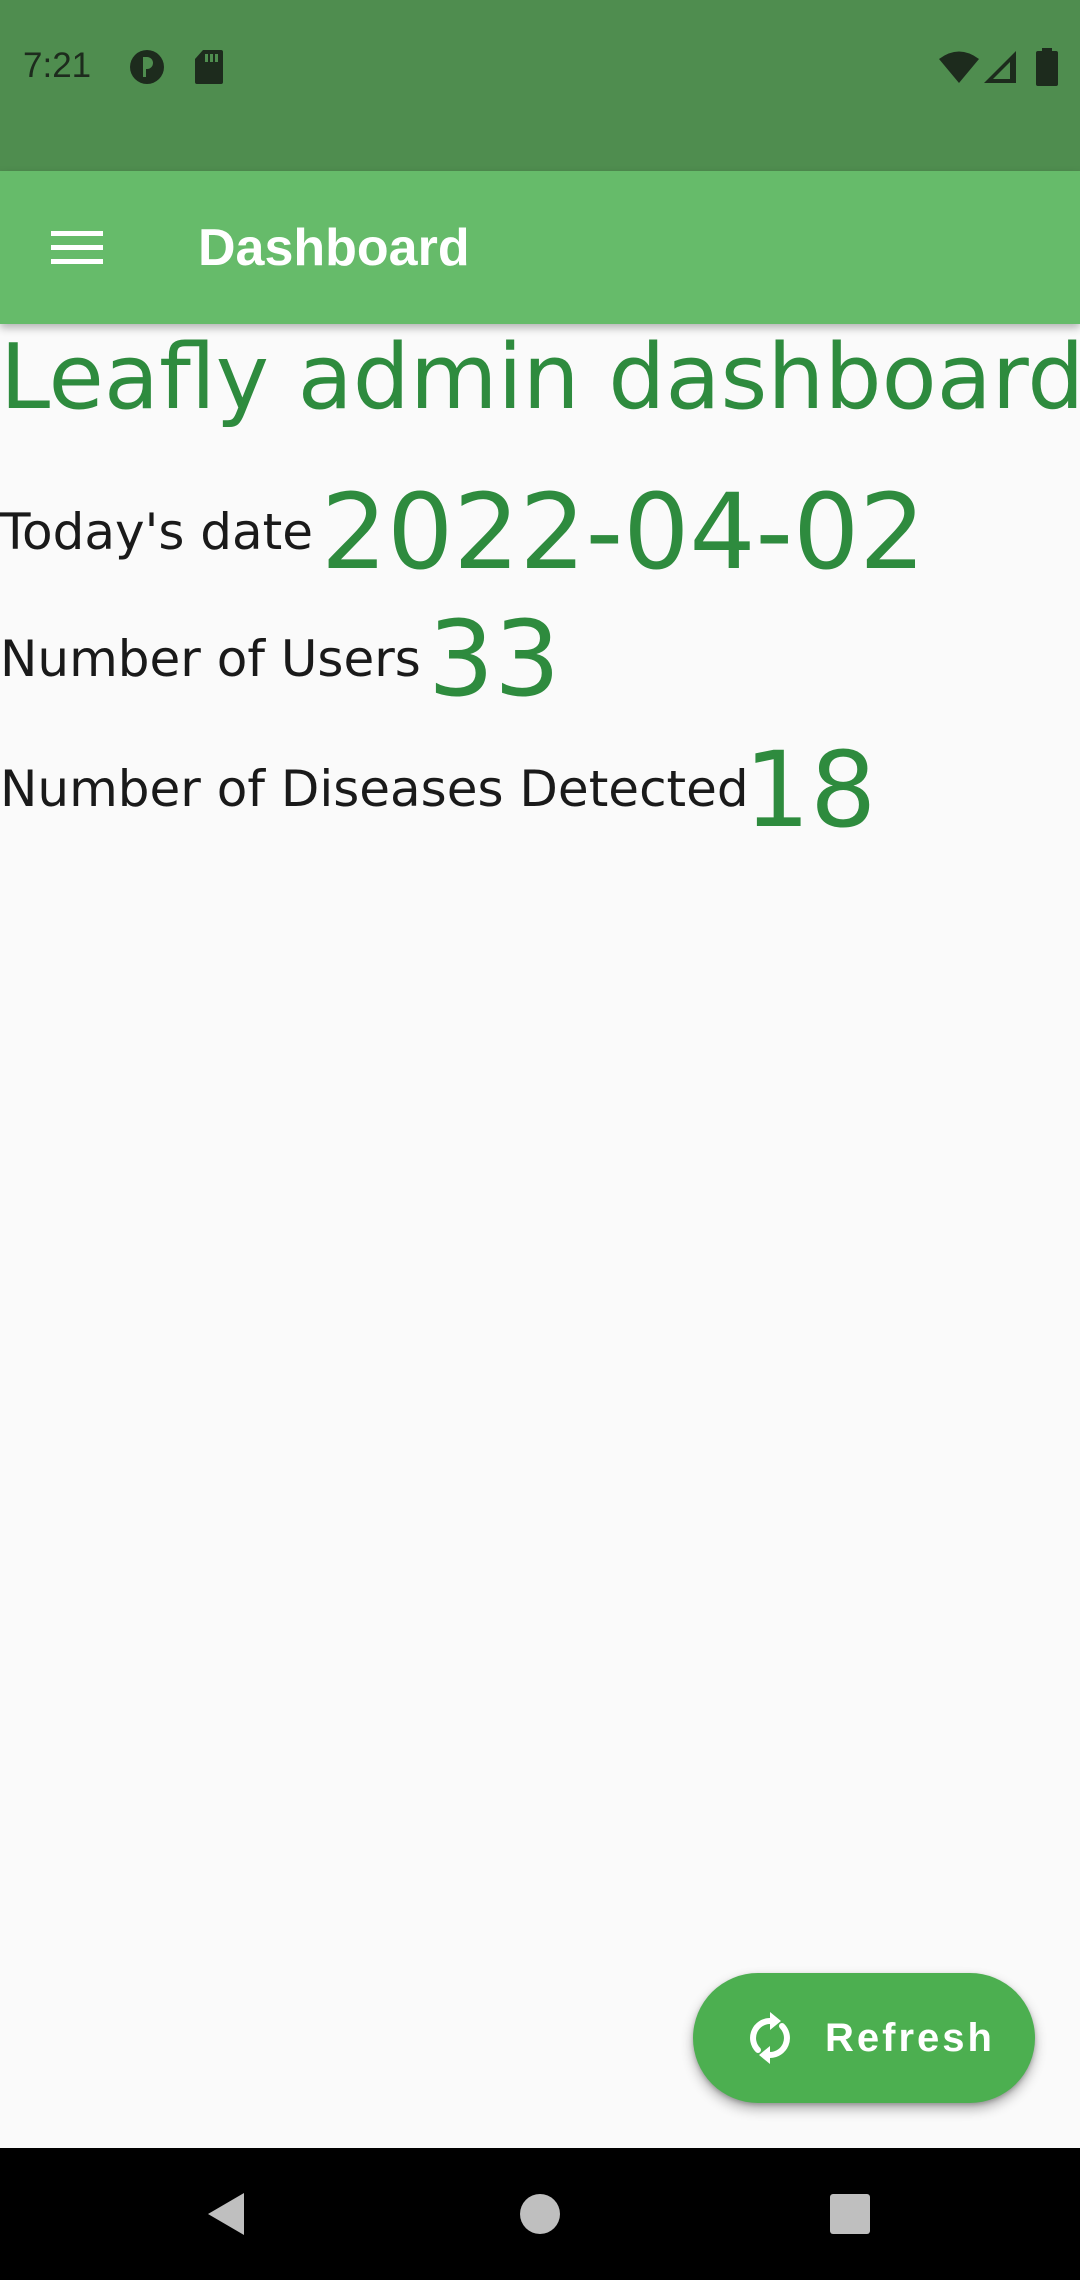 Image resolution: width=1080 pixels, height=2280 pixels. Describe the element at coordinates (157, 532) in the screenshot. I see `stat-label: Today's date` at that location.